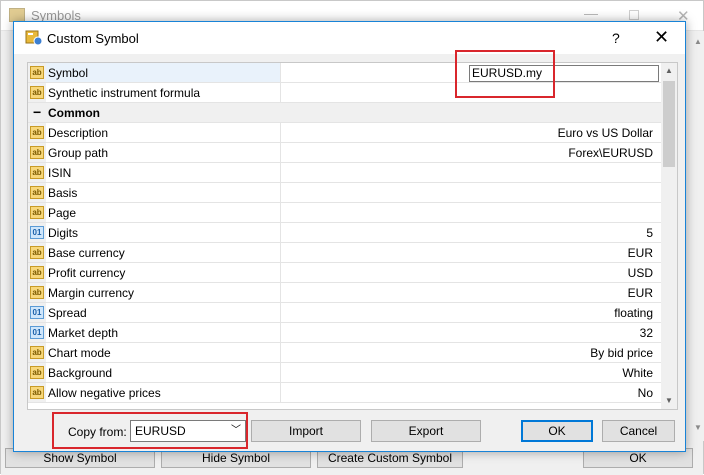 The height and width of the screenshot is (475, 704). Describe the element at coordinates (616, 38) in the screenshot. I see `help-icon: ?` at that location.